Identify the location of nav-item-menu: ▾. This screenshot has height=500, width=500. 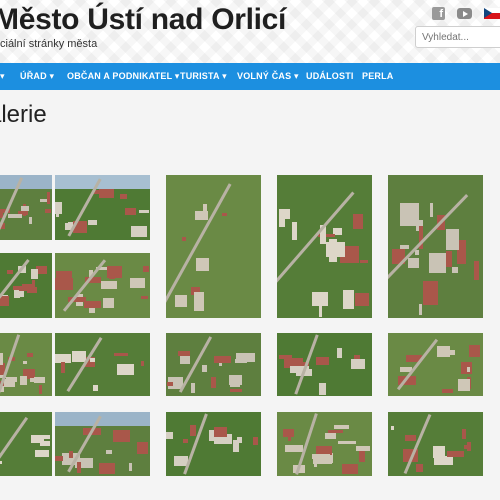
(2, 76).